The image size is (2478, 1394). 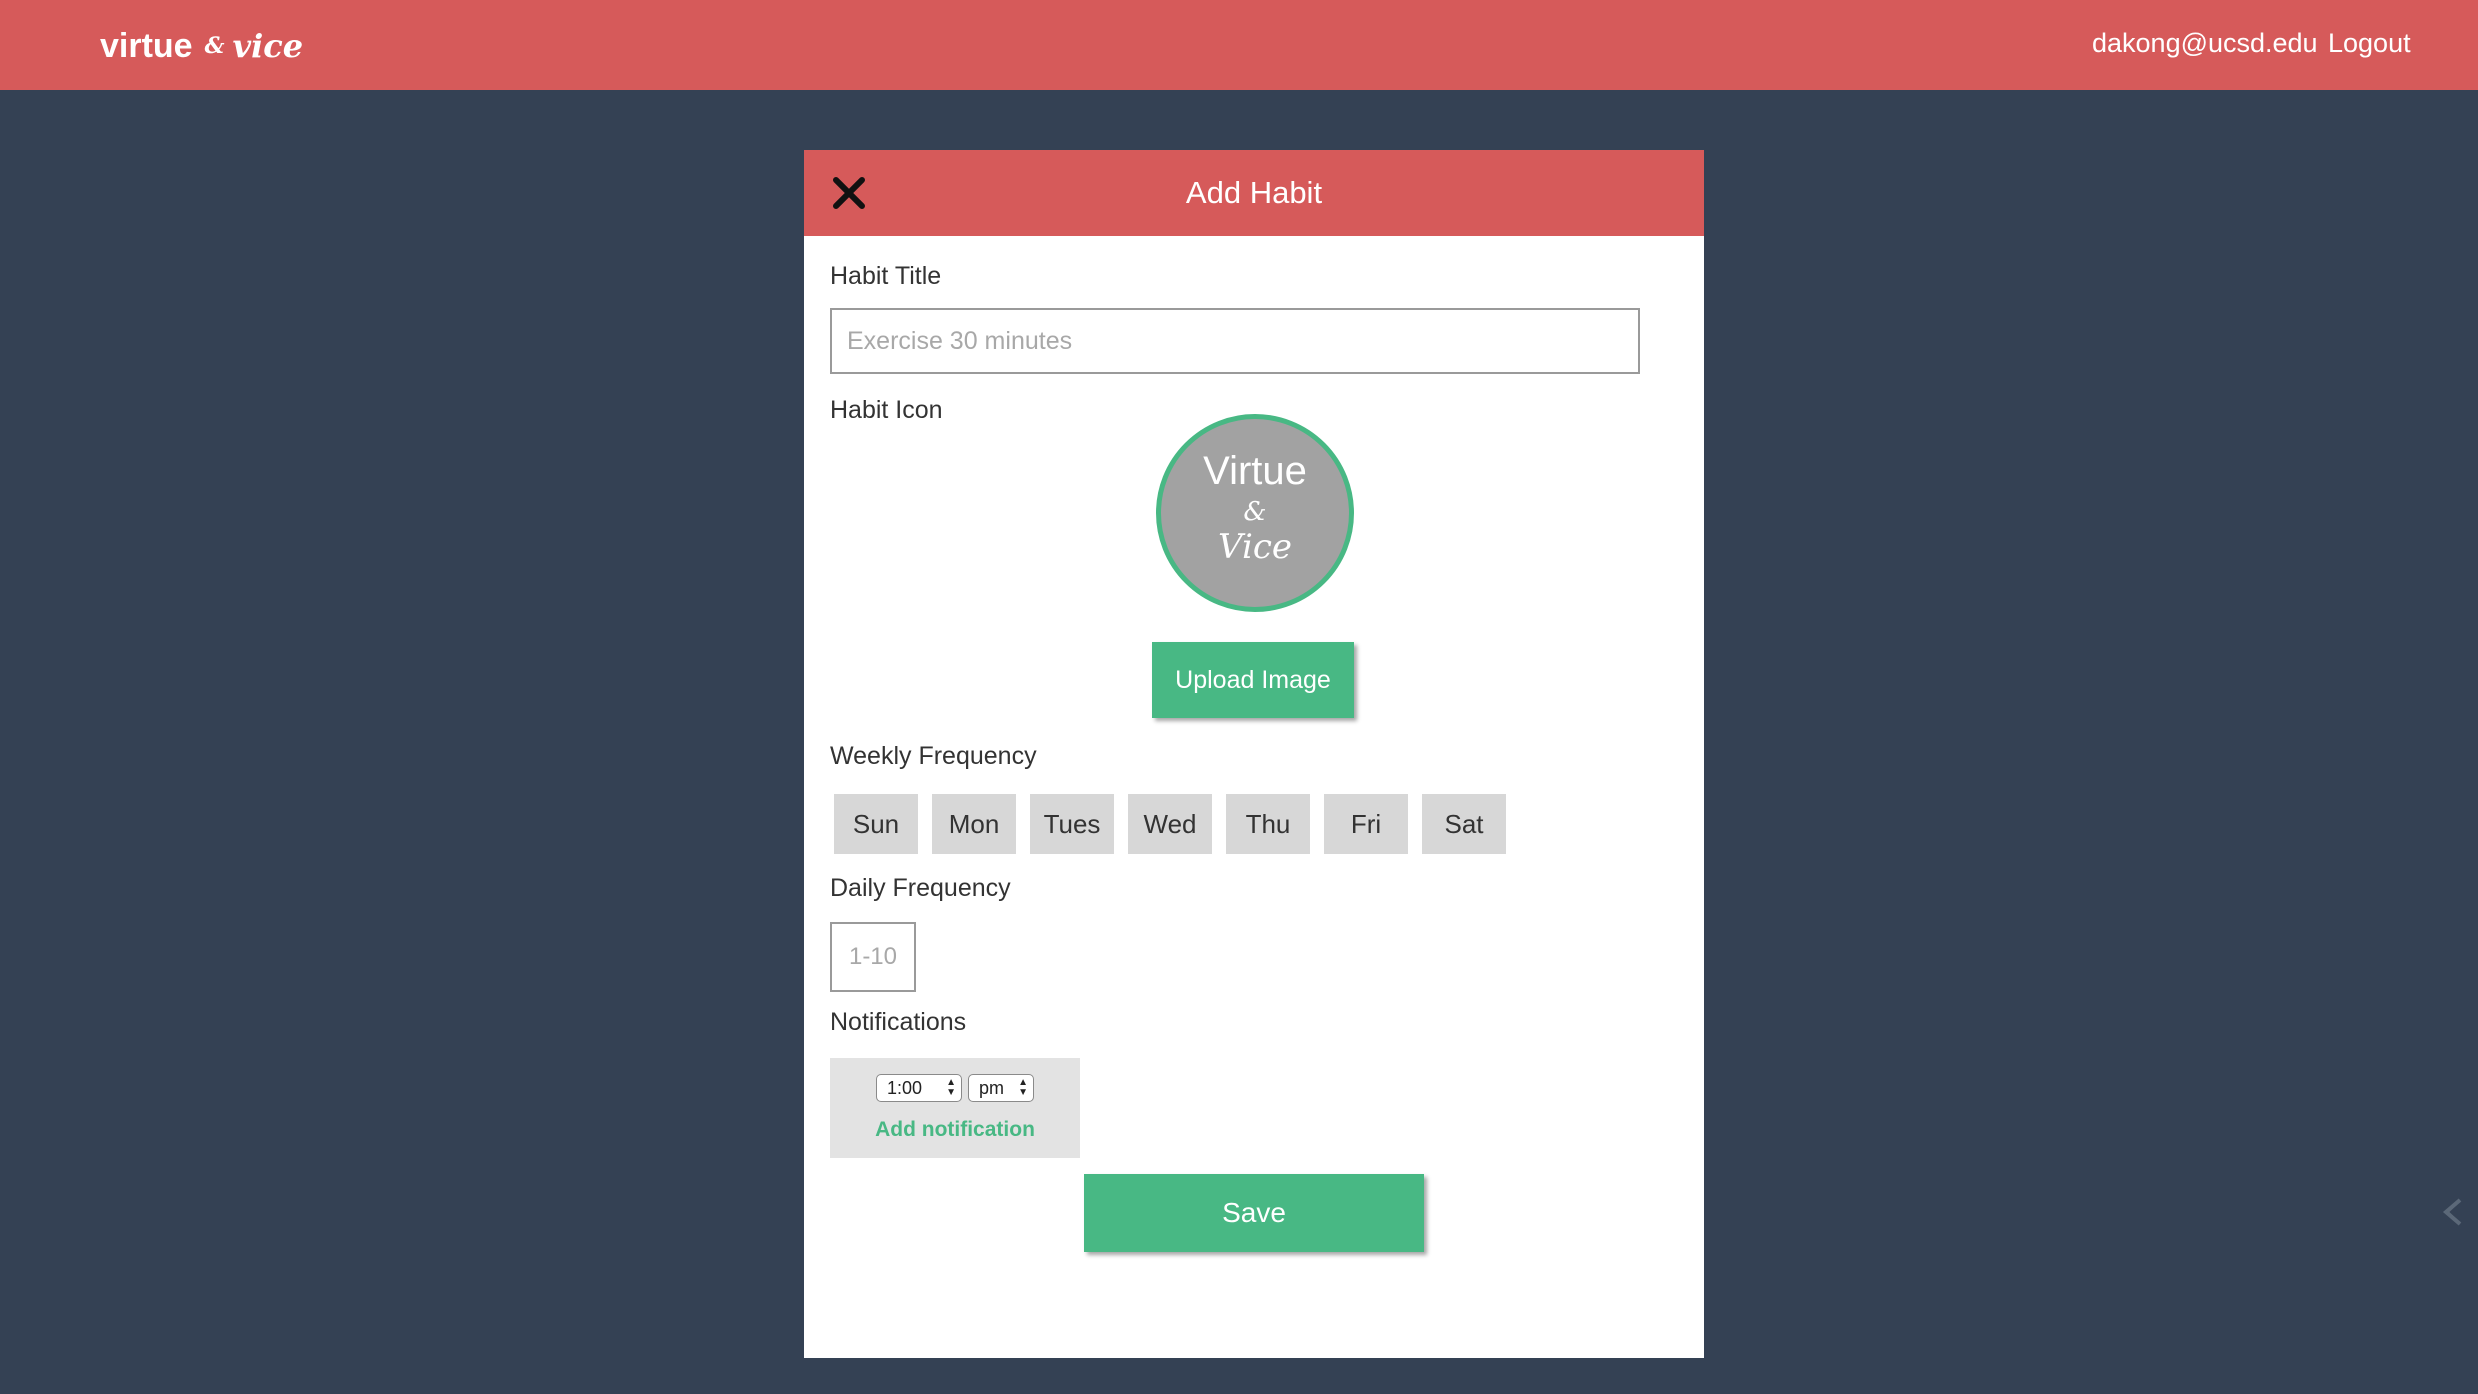 I want to click on notification-ampm-value: pm, so click(x=992, y=1087).